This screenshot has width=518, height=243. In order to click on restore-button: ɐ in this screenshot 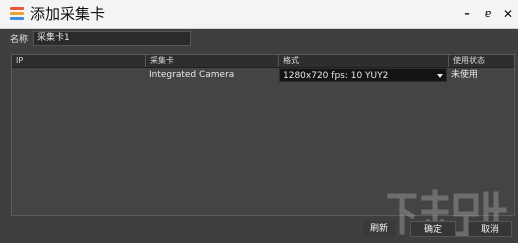, I will do `click(488, 14)`.